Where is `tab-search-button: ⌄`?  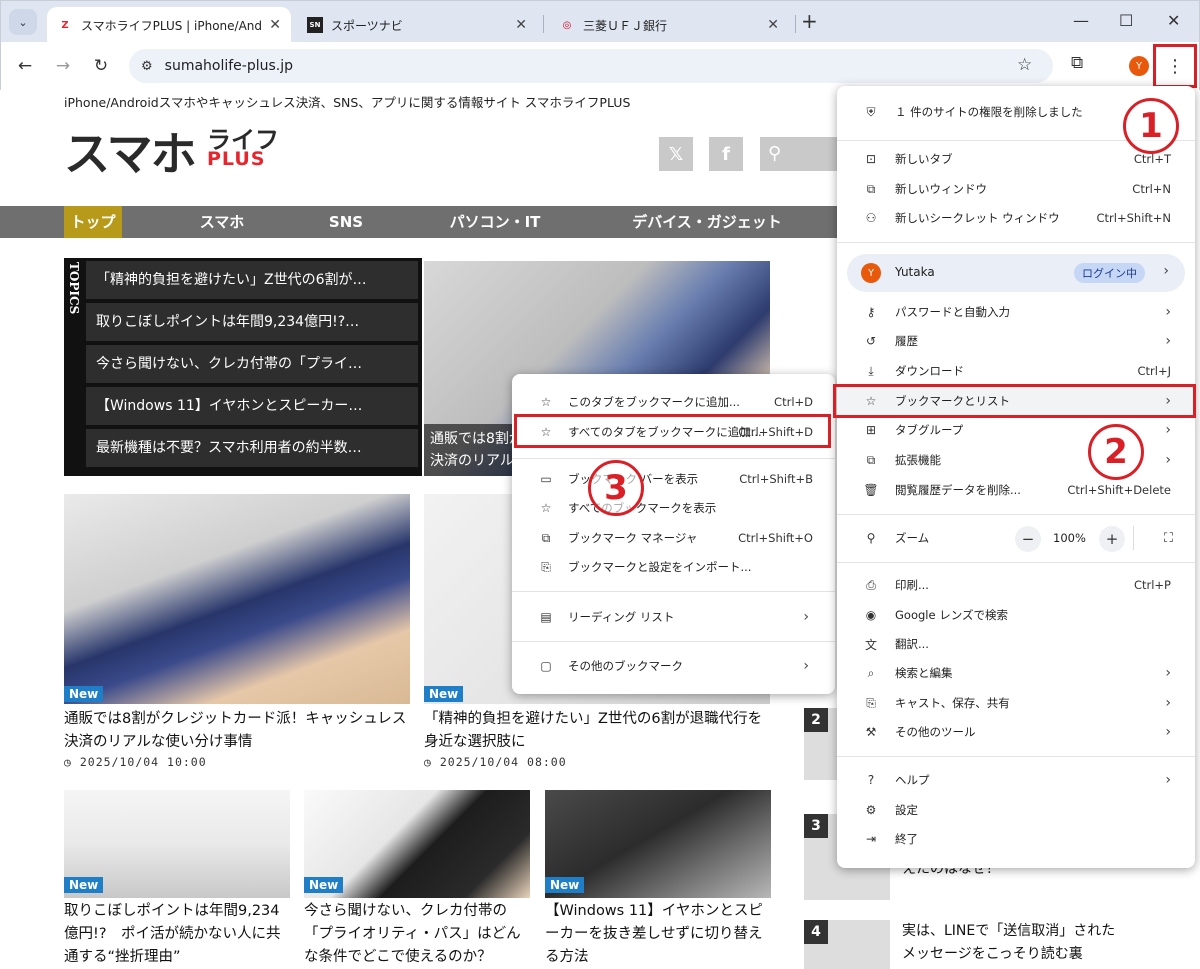 tab-search-button: ⌄ is located at coordinates (23, 22).